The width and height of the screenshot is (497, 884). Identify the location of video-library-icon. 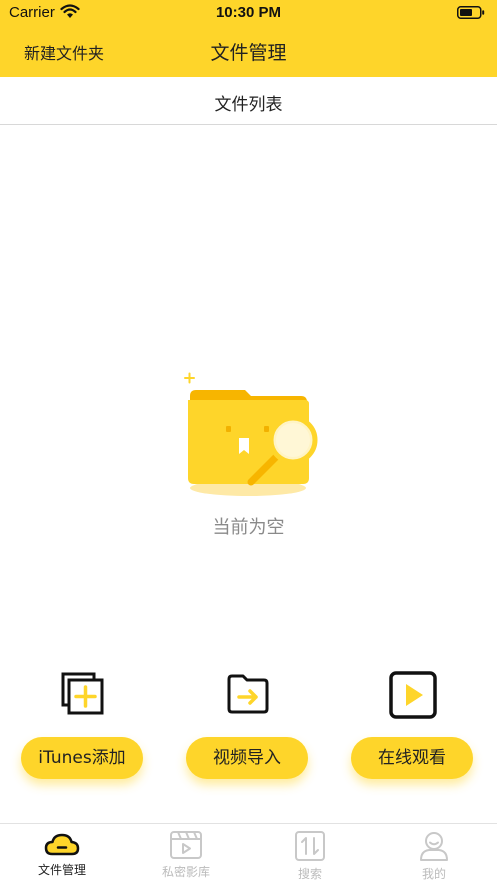
(186, 845).